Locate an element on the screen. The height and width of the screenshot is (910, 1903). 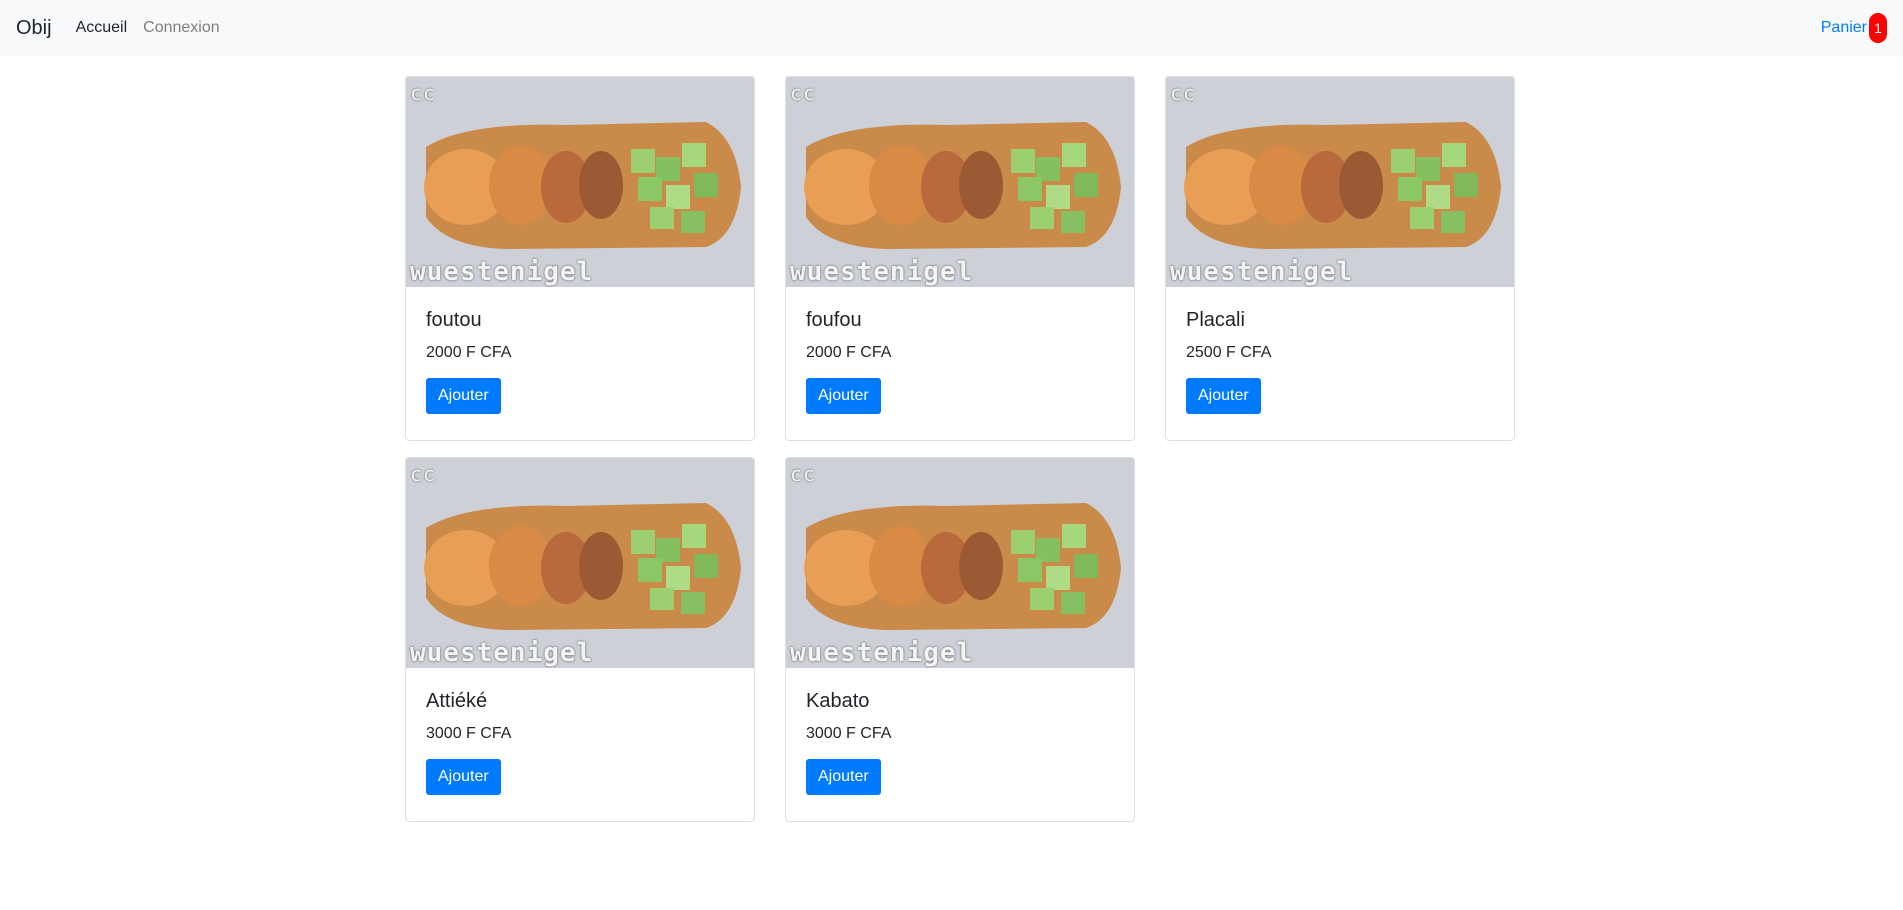
card-body: foutou 2000 F CFA Ajouter is located at coordinates (580, 360).